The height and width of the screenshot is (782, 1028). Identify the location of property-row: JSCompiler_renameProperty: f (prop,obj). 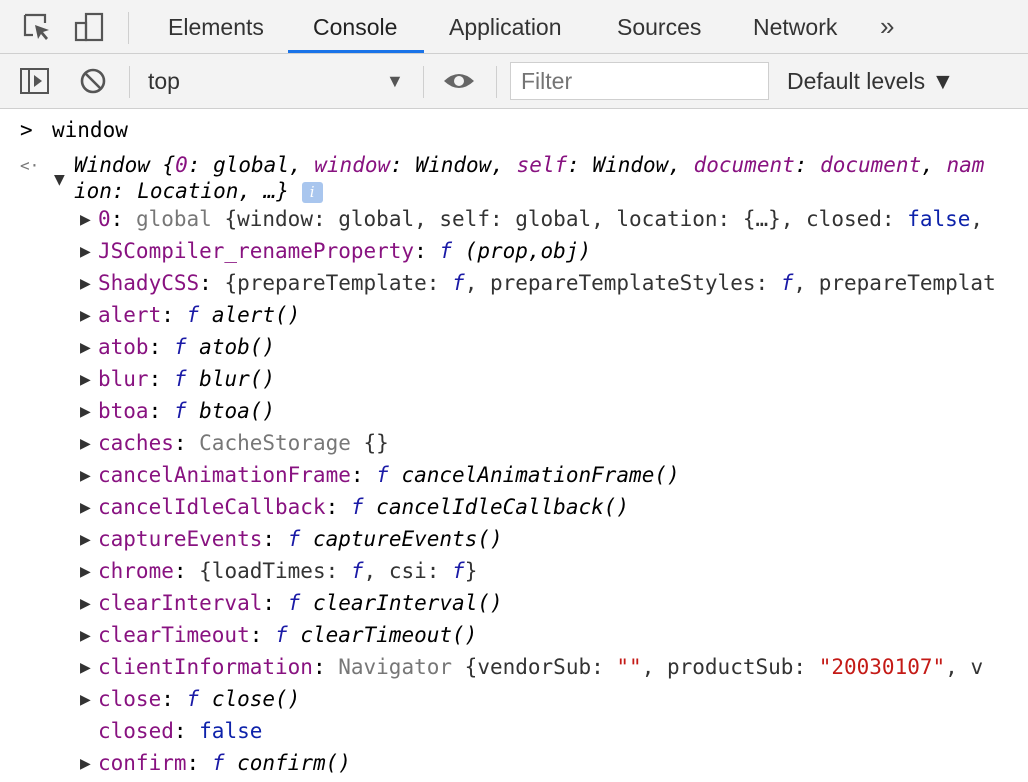
(344, 251).